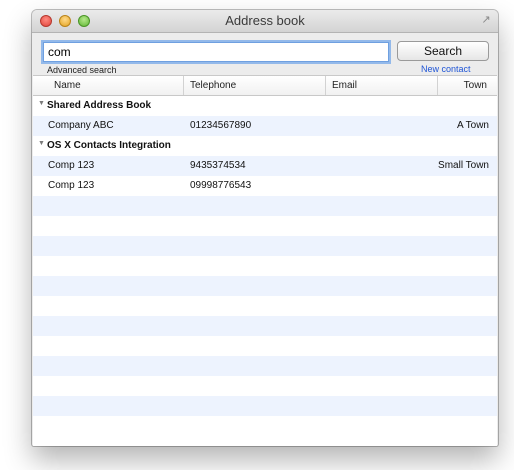 The width and height of the screenshot is (514, 470). Describe the element at coordinates (221, 125) in the screenshot. I see `cell-telephone: 01234567890` at that location.